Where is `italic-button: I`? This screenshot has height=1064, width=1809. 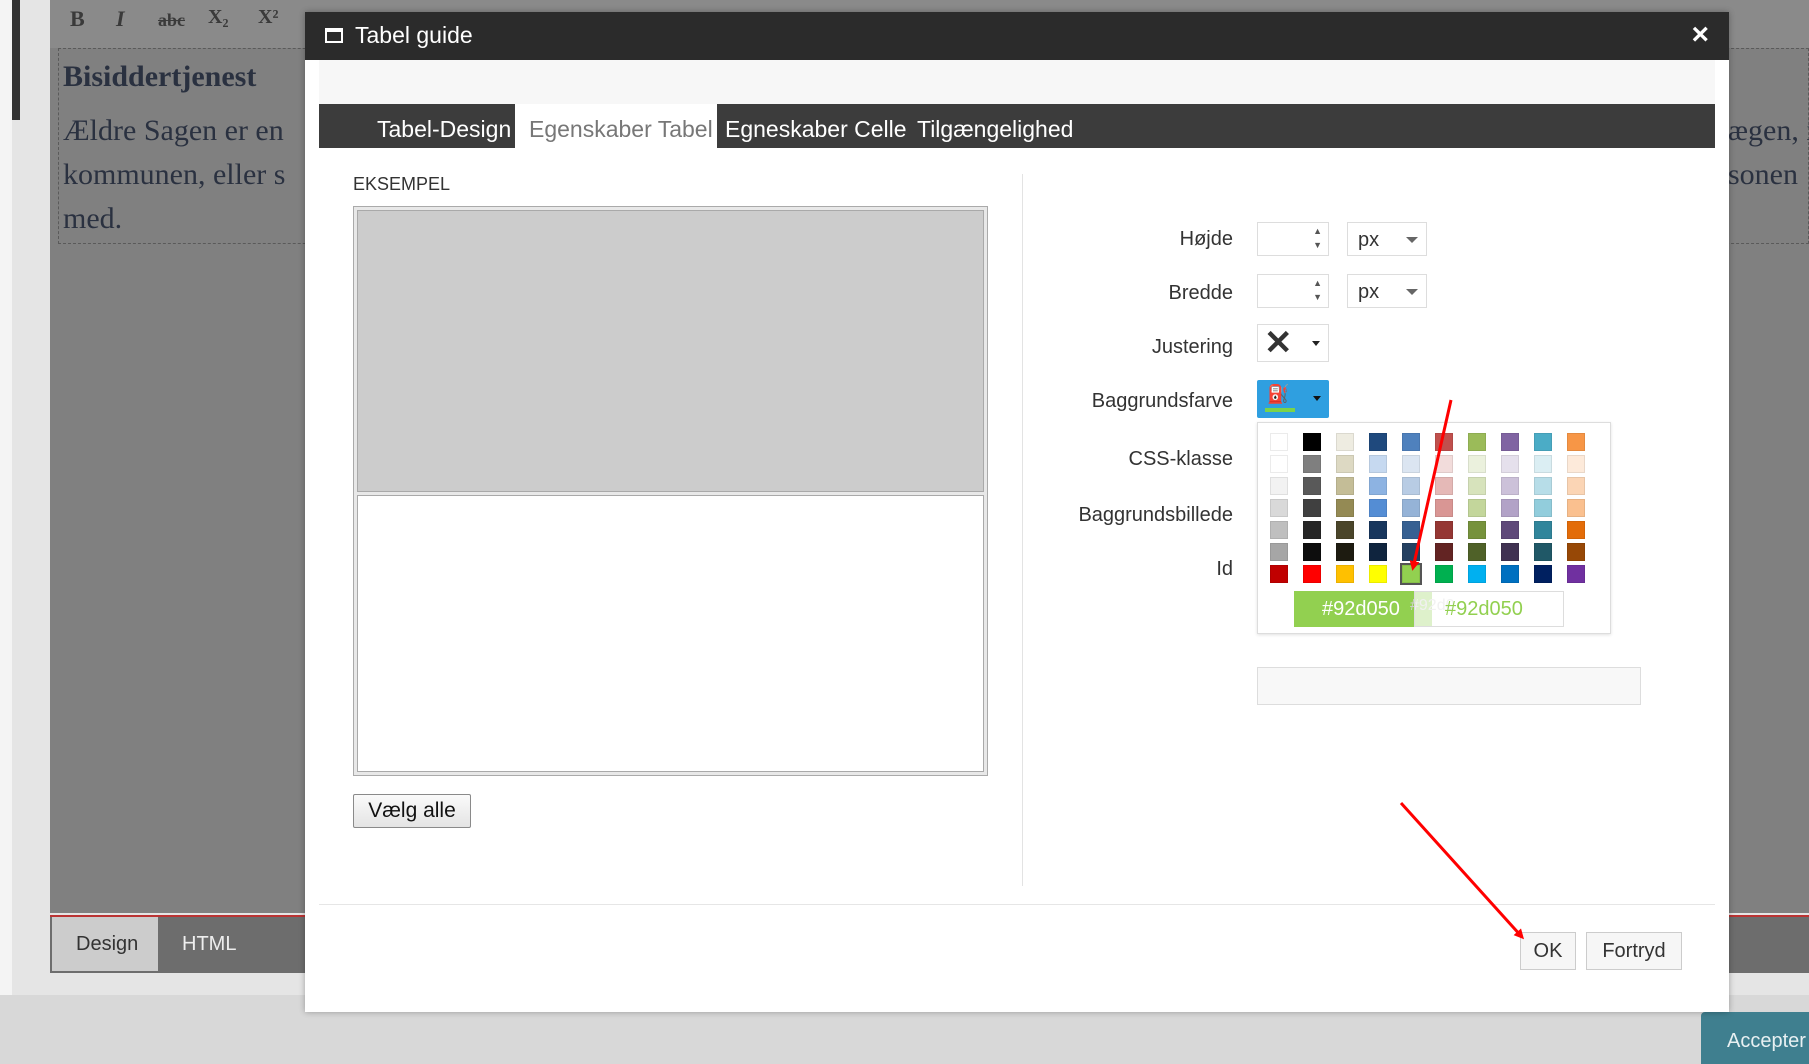 italic-button: I is located at coordinates (120, 19).